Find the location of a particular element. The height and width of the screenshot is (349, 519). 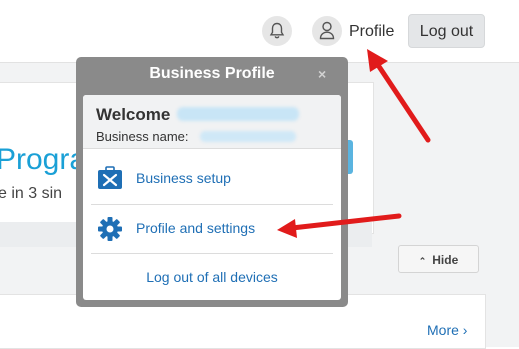

arrow-to-profile-settings is located at coordinates (339, 225).